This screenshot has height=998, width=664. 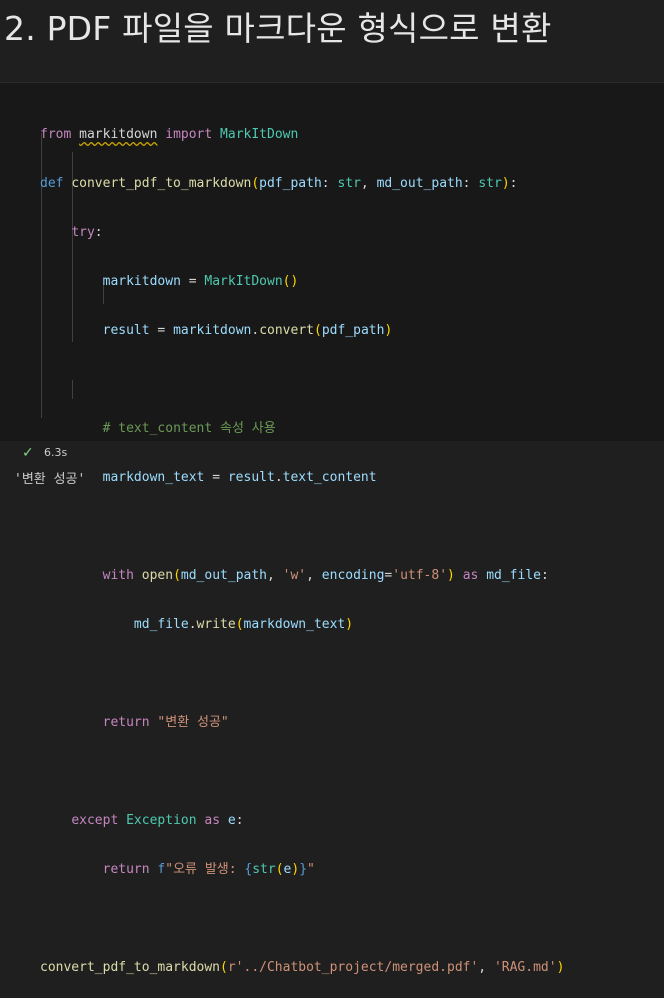 I want to click on code-line-8: markdown_text = result.text_content, so click(x=302, y=477).